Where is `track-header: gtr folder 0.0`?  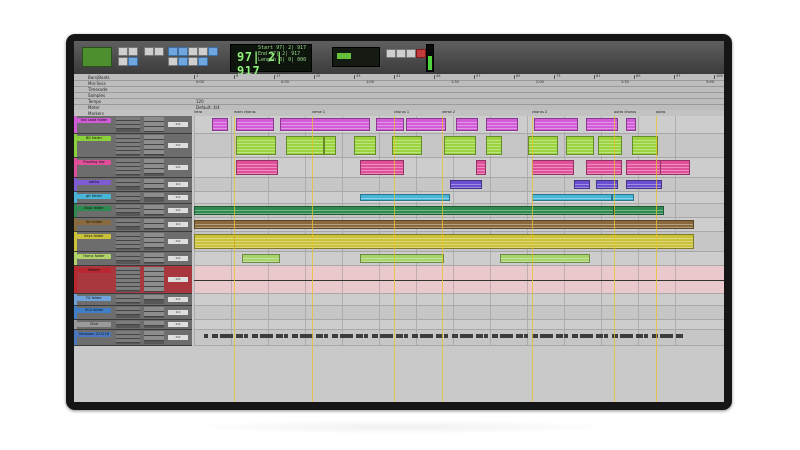 track-header: gtr folder 0.0 is located at coordinates (133, 198).